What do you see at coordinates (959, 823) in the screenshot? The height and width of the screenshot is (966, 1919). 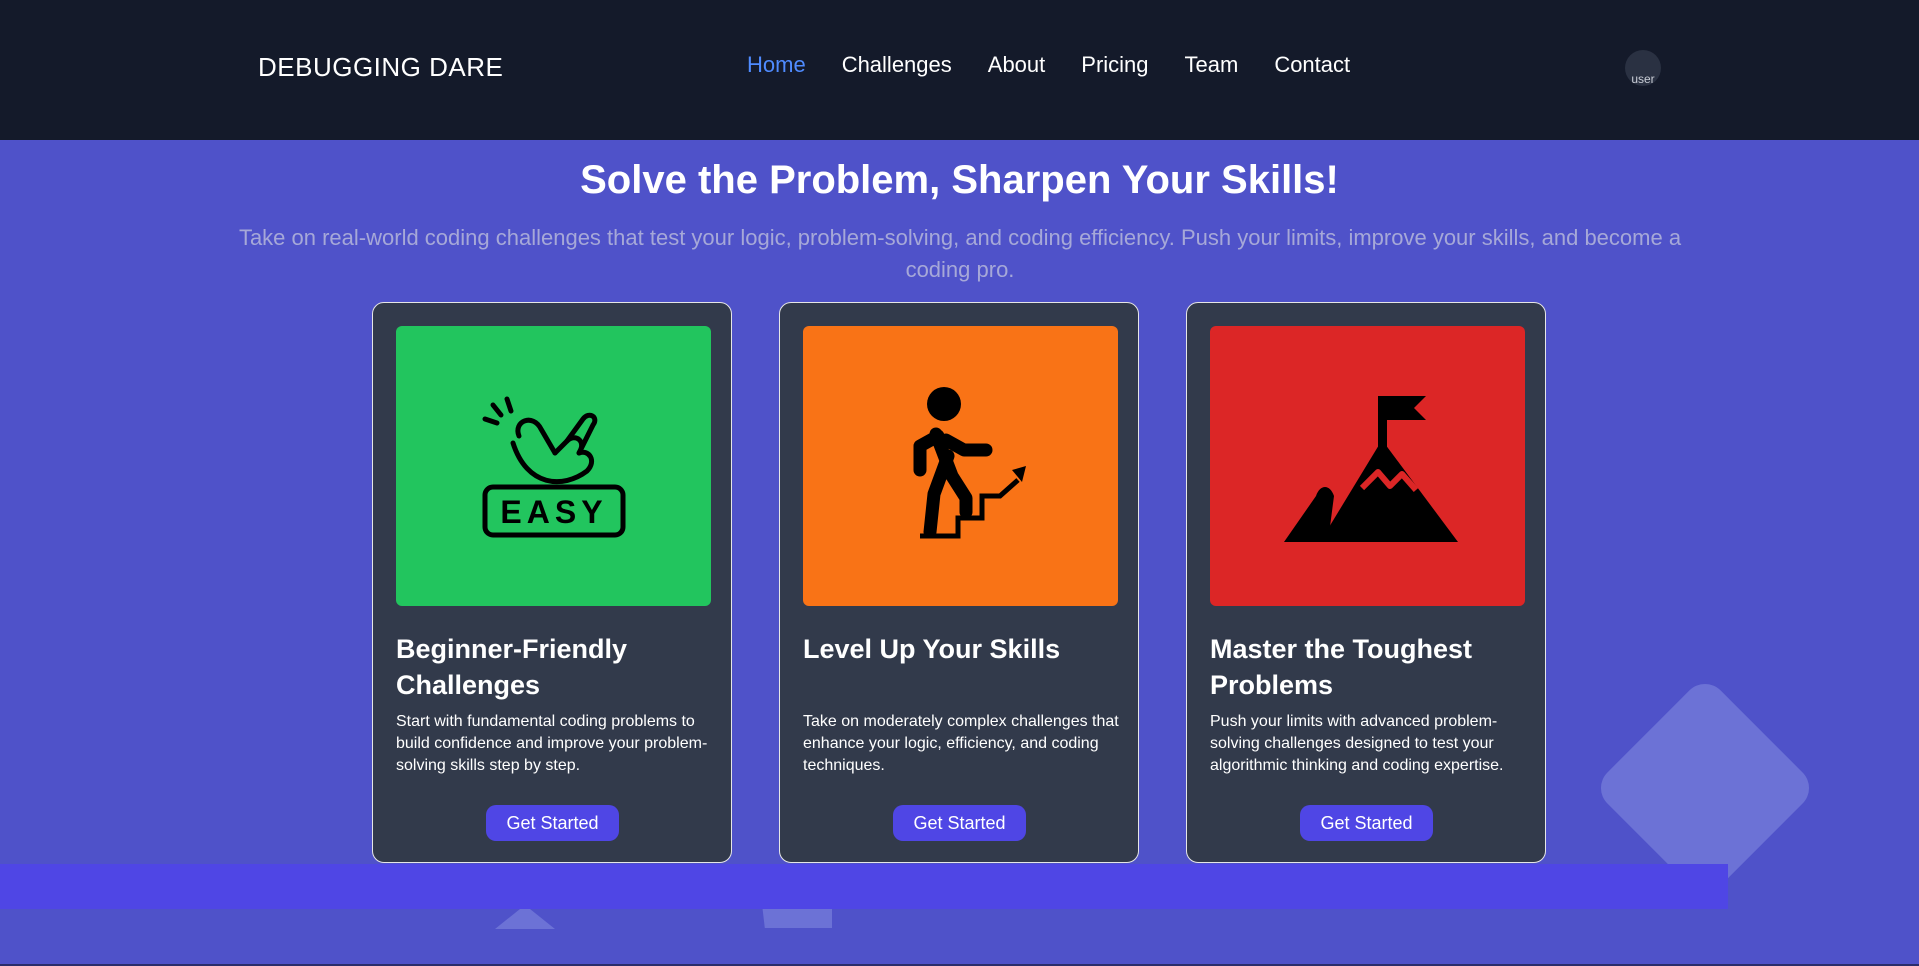 I see `get-started-button-intermediate: Get Started` at bounding box center [959, 823].